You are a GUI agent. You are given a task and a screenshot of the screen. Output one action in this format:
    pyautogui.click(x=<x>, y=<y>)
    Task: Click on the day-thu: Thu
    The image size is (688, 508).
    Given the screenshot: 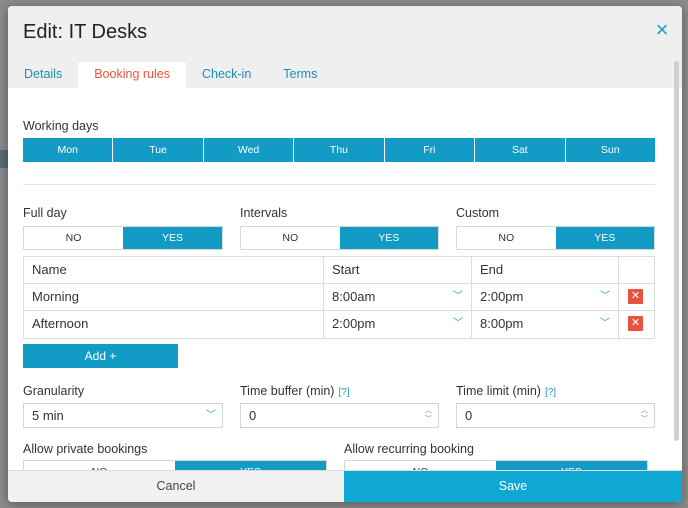 What is the action you would take?
    pyautogui.click(x=339, y=150)
    